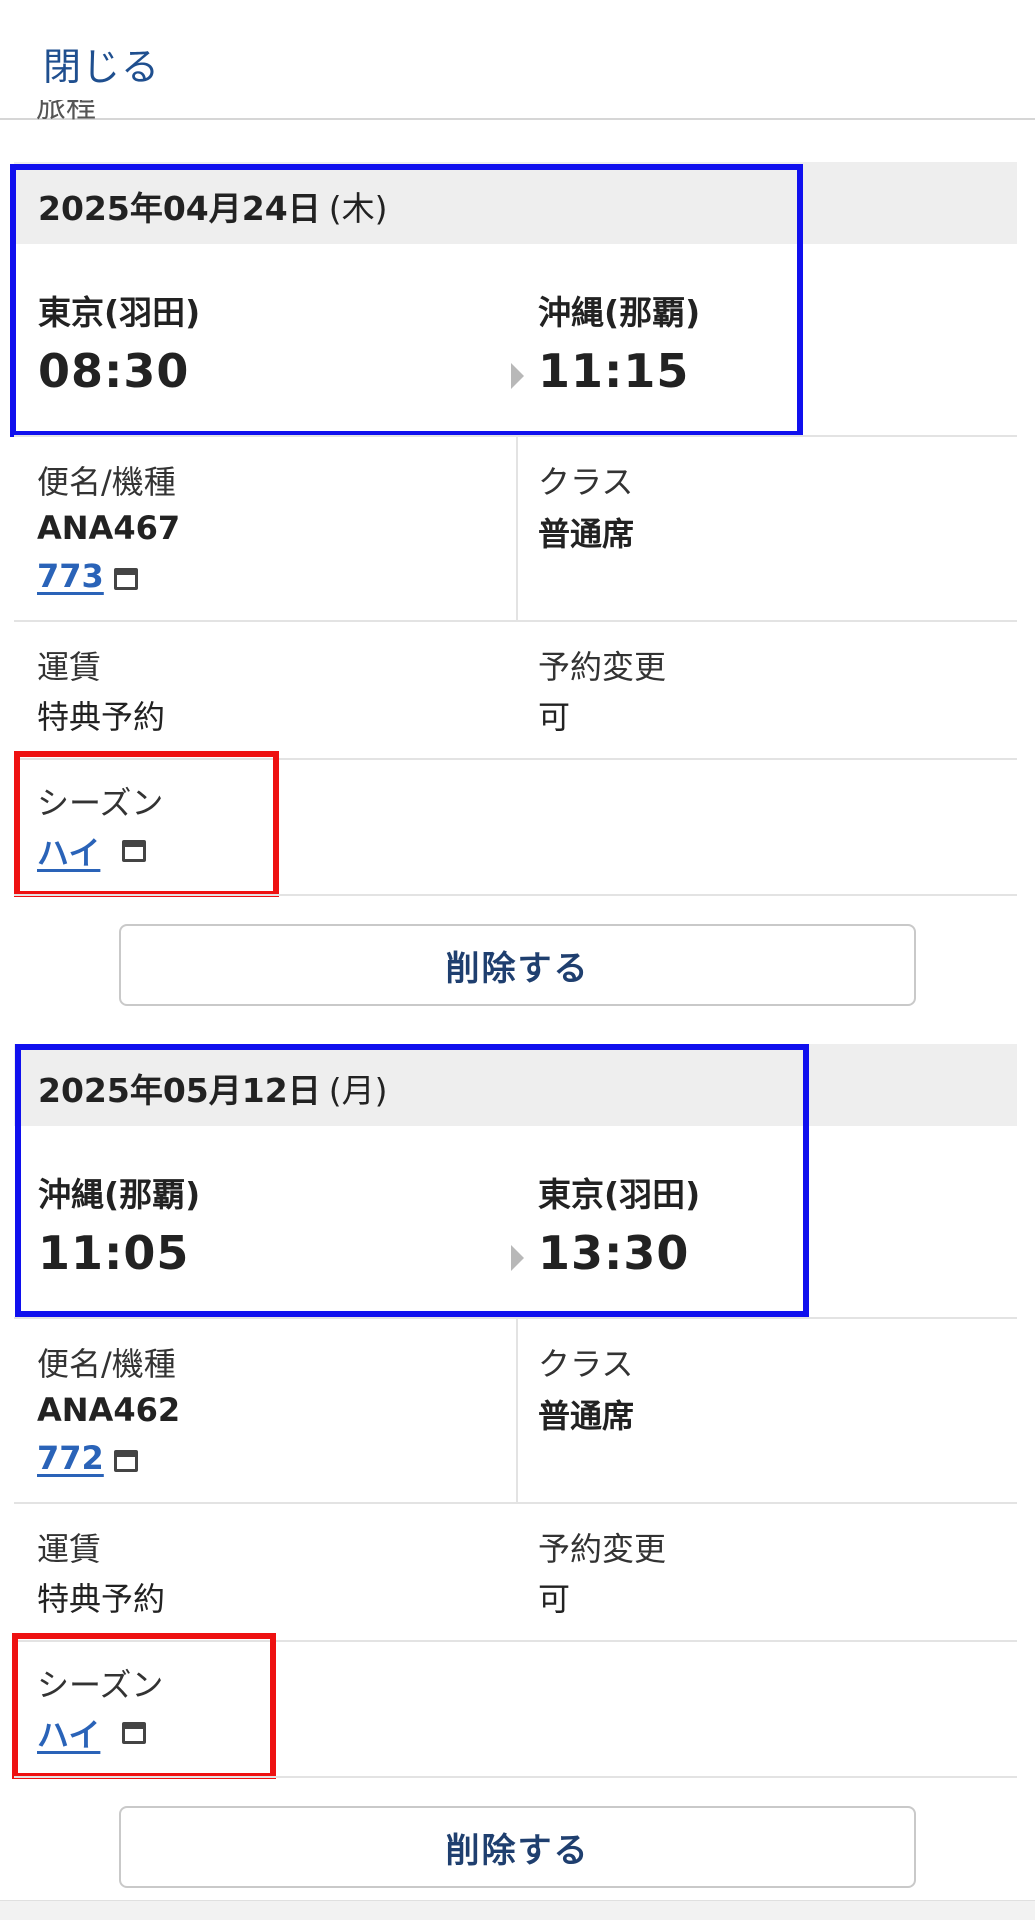 This screenshot has height=1920, width=1035. What do you see at coordinates (358, 1090) in the screenshot?
I see `weekday: (月)` at bounding box center [358, 1090].